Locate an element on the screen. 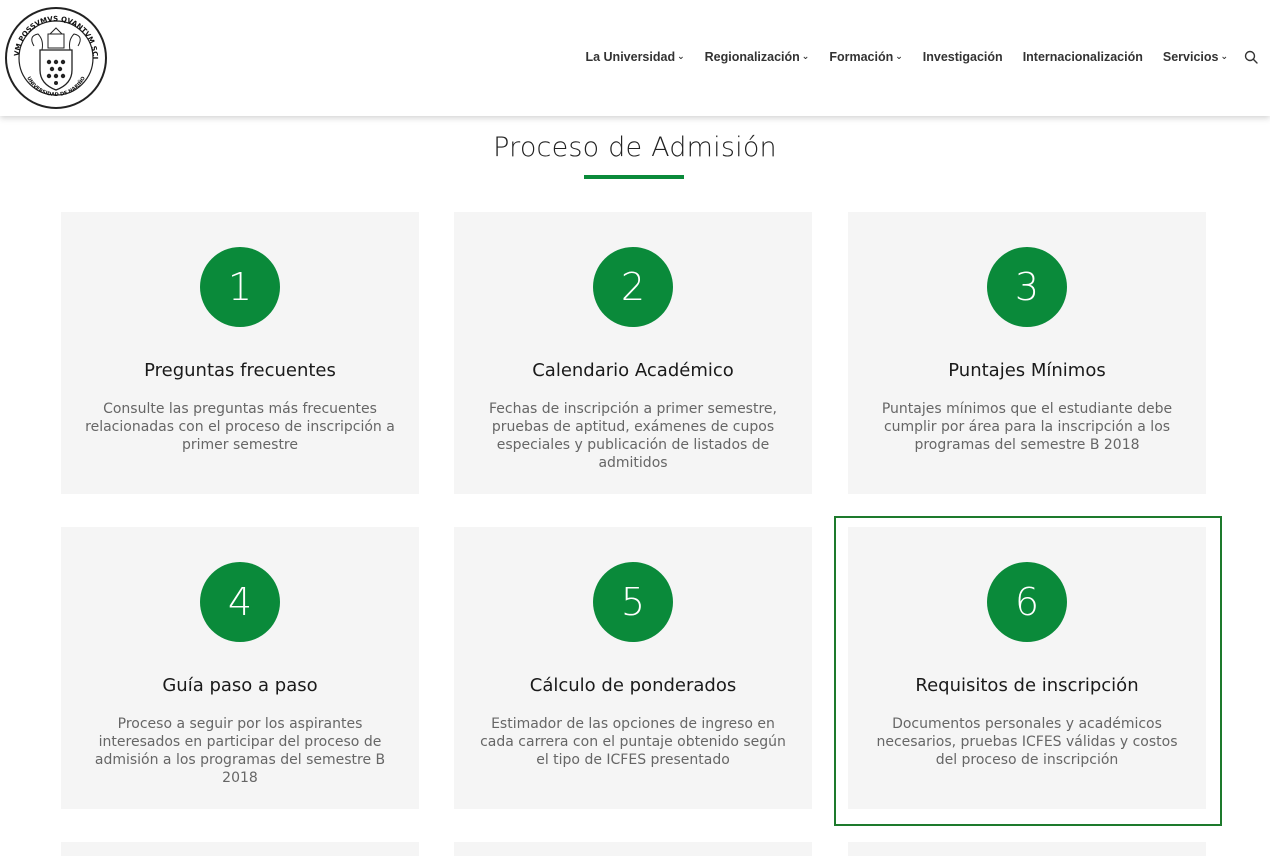  step-number-badge: 5 is located at coordinates (633, 602).